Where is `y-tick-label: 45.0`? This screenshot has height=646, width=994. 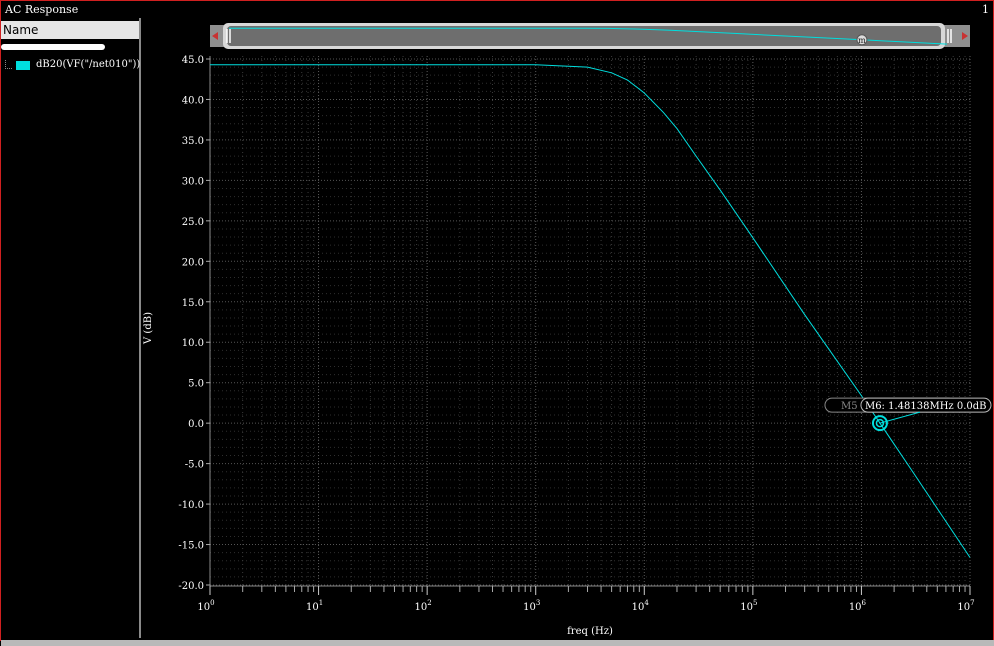 y-tick-label: 45.0 is located at coordinates (193, 60).